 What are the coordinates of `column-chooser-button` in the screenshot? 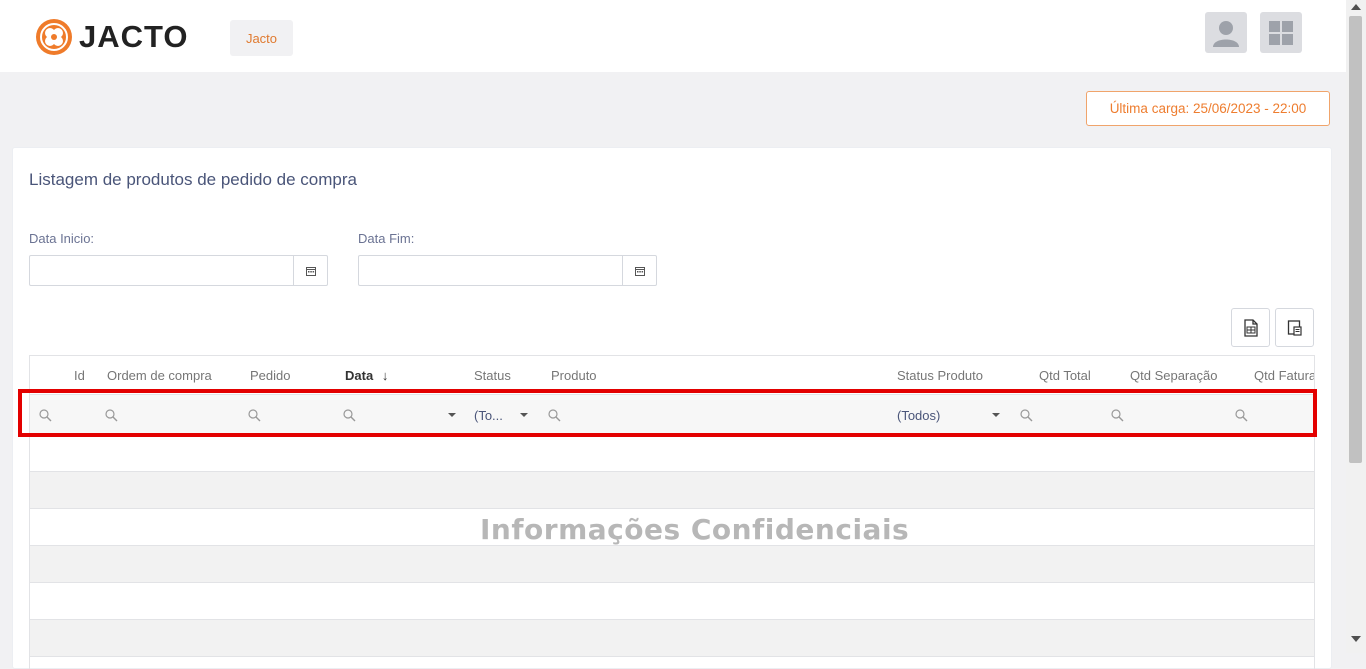 It's located at (1294, 327).